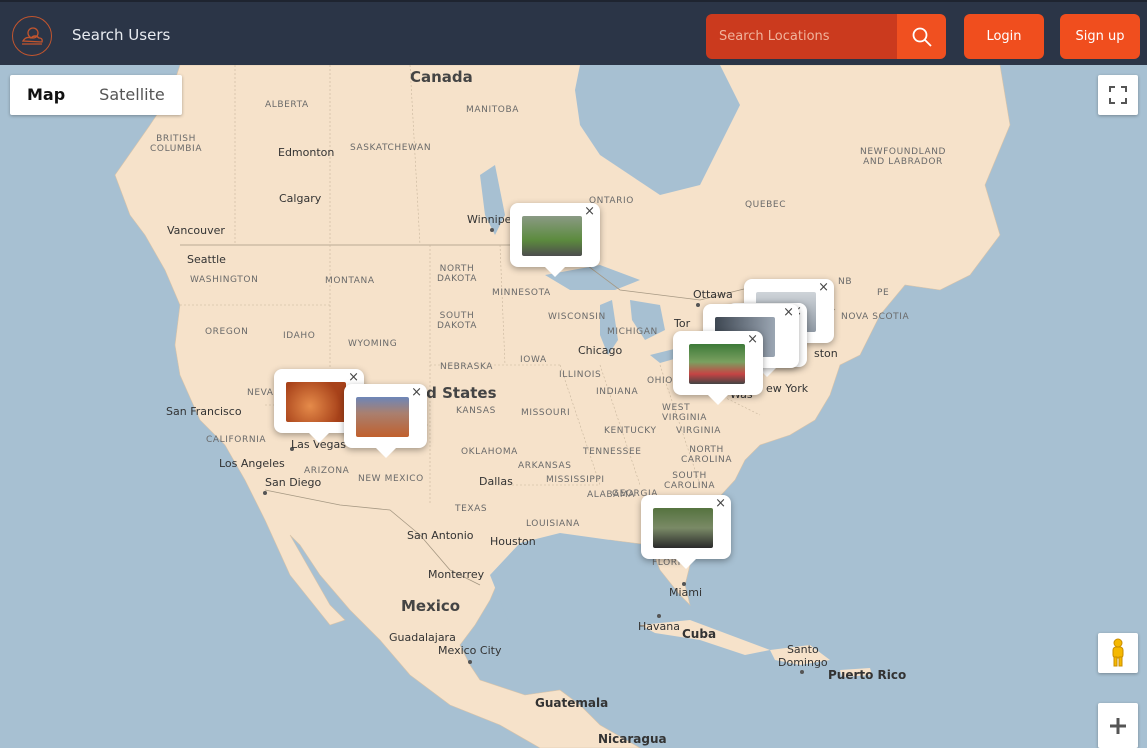 This screenshot has width=1147, height=748. Describe the element at coordinates (600, 350) in the screenshot. I see `label-chicago: Chicago` at that location.